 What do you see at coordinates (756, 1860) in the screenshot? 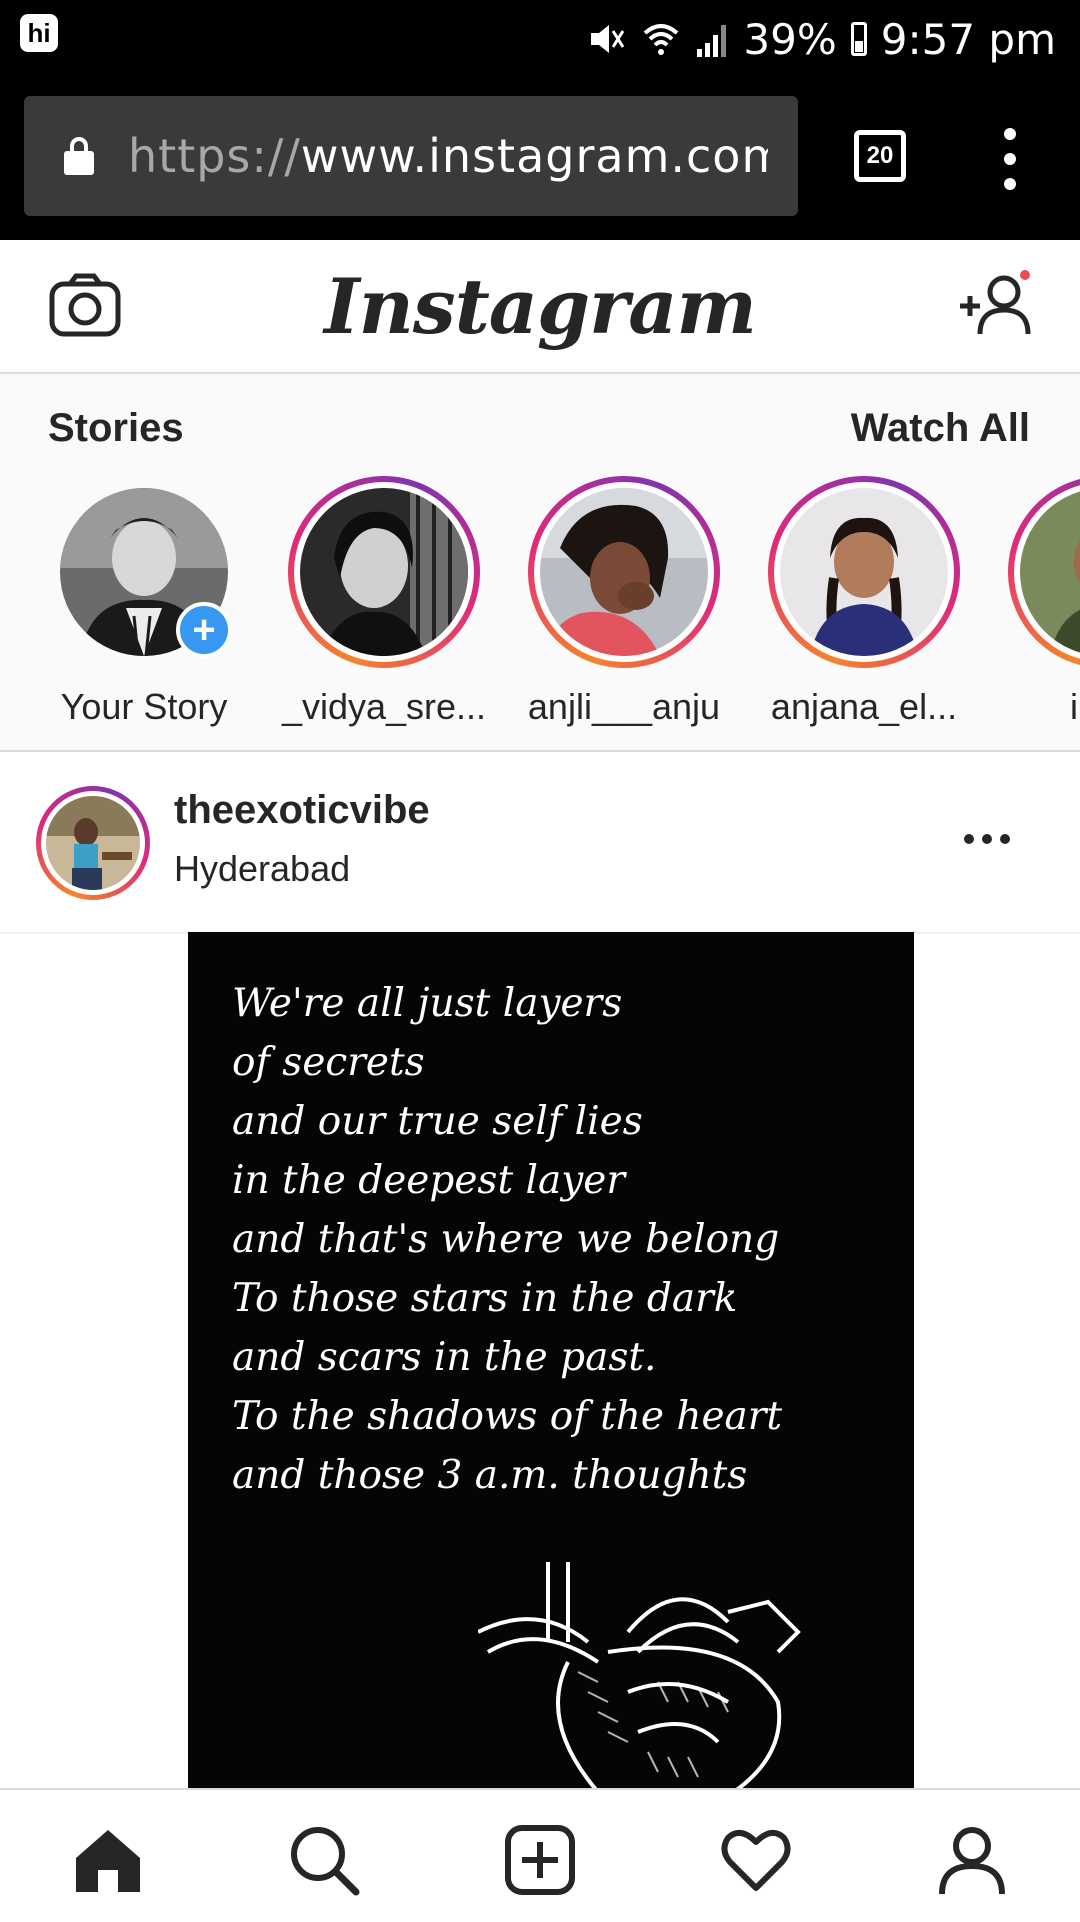
I see `activity-heart-icon` at bounding box center [756, 1860].